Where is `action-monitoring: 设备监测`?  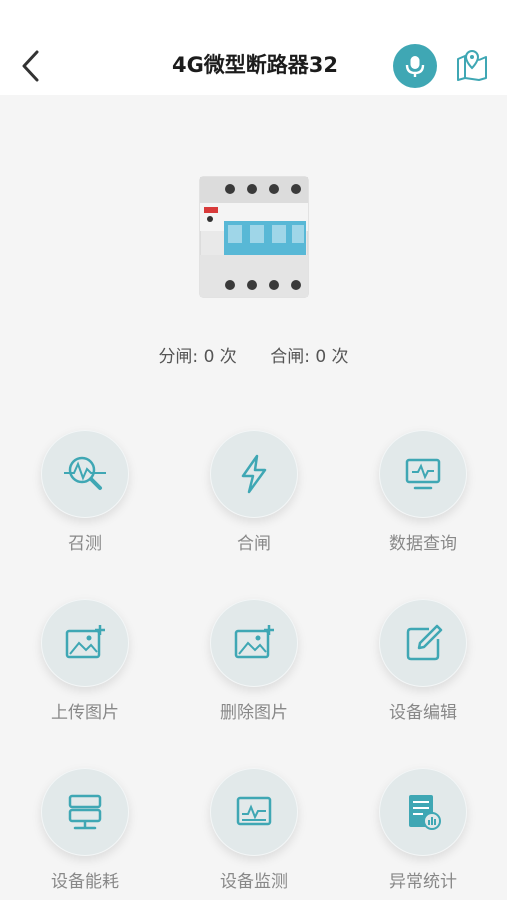 action-monitoring: 设备监测 is located at coordinates (254, 834).